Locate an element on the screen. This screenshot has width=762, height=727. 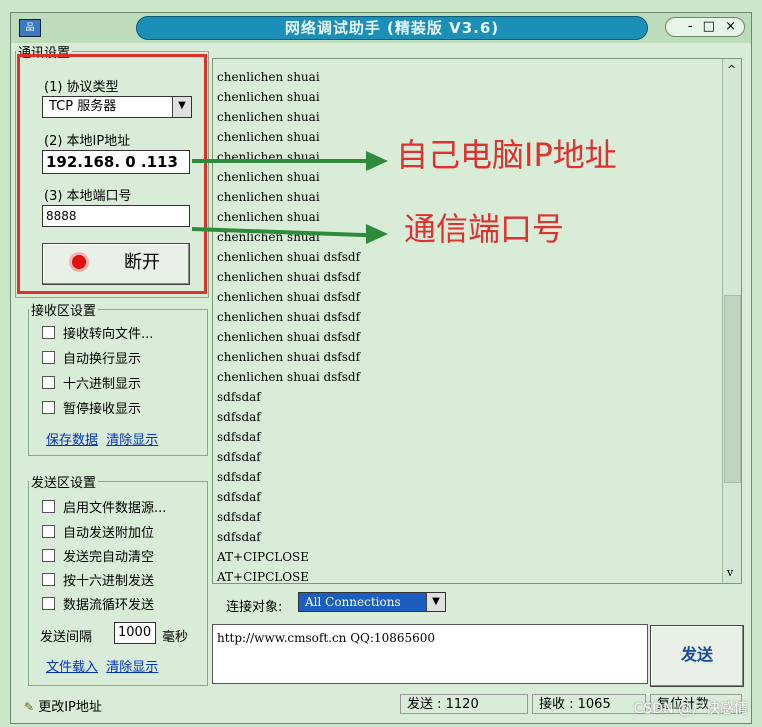
scroll-up-icon: ^ is located at coordinates (731, 69).